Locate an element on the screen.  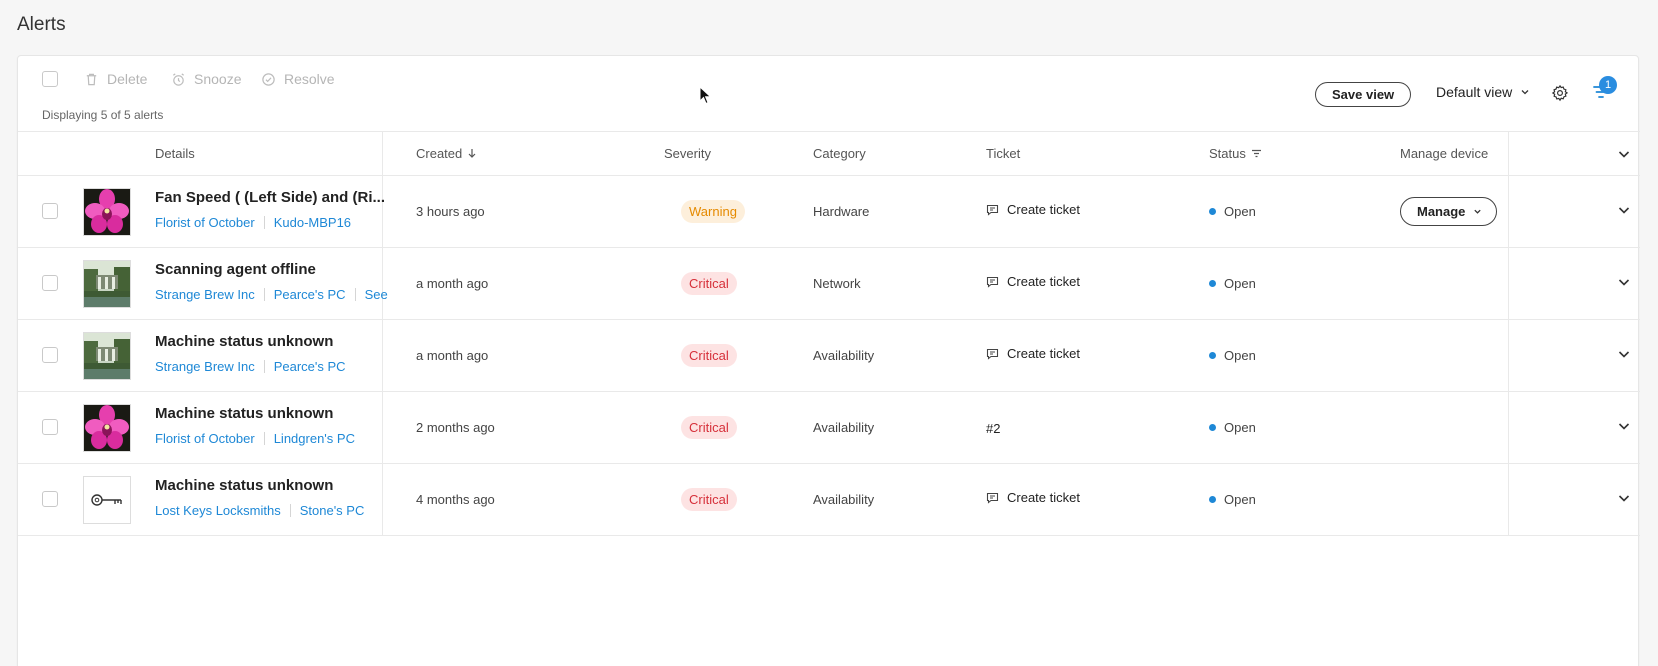
column-header-severity: Severity is located at coordinates (687, 153).